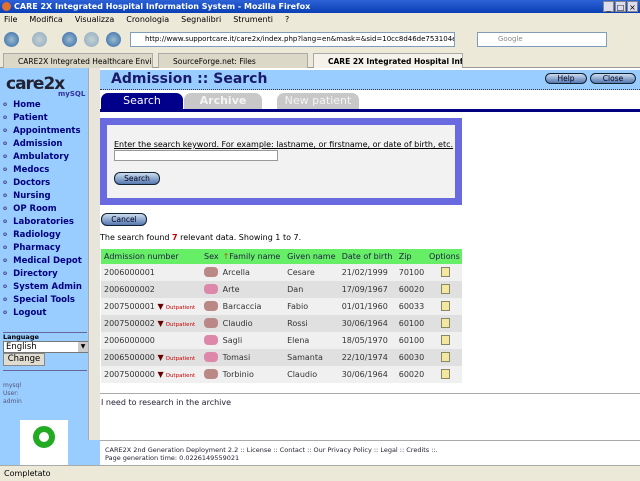 The image size is (640, 481). Describe the element at coordinates (42, 104) in the screenshot. I see `sidebar-item-home: Home` at that location.